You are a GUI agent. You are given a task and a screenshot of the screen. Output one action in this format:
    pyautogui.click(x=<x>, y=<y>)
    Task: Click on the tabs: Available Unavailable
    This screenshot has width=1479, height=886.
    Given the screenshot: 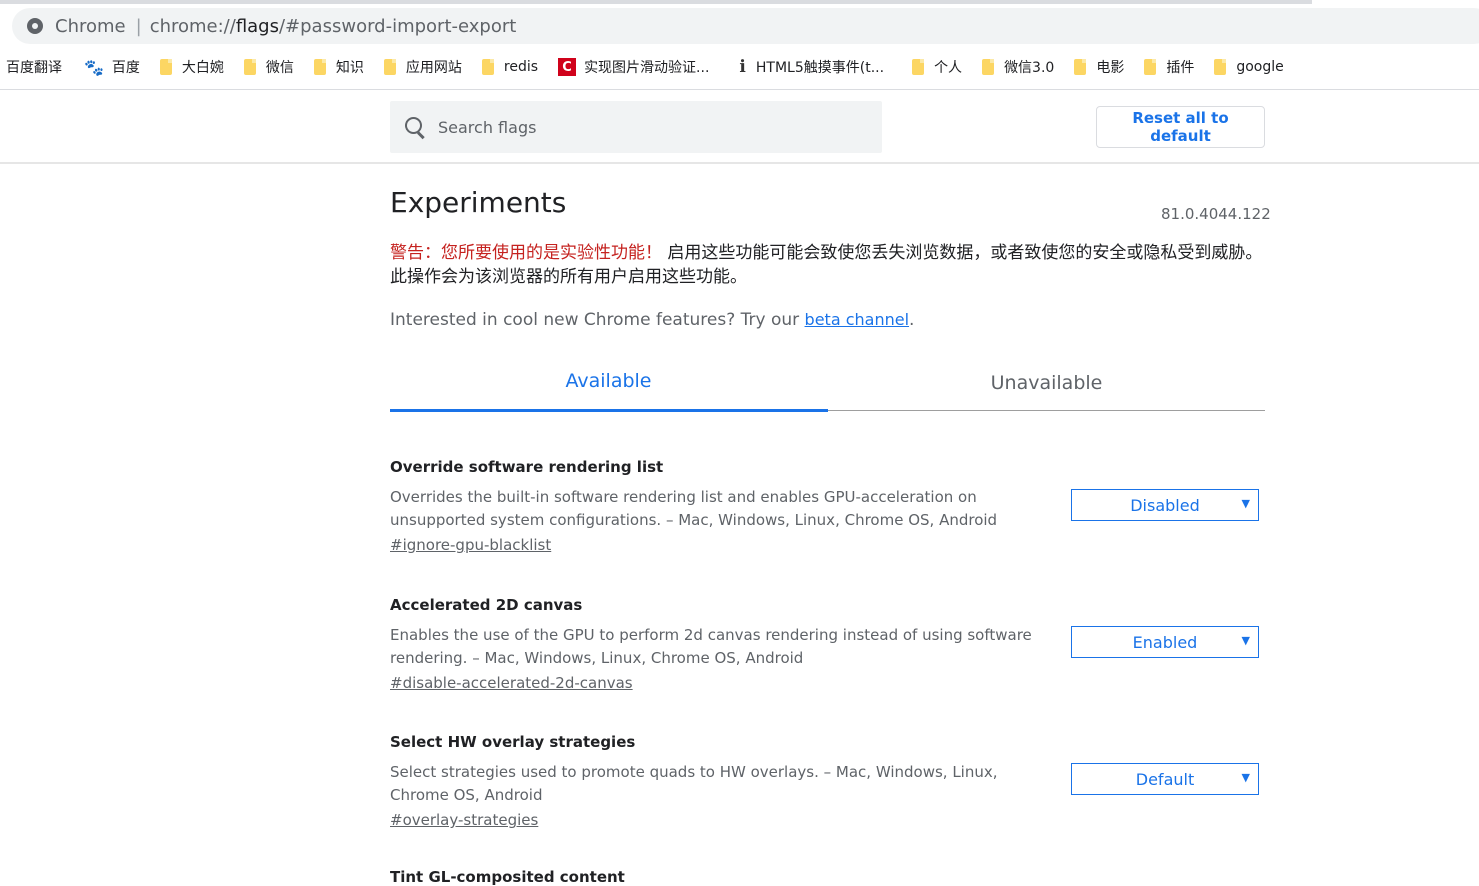 What is the action you would take?
    pyautogui.click(x=827, y=386)
    